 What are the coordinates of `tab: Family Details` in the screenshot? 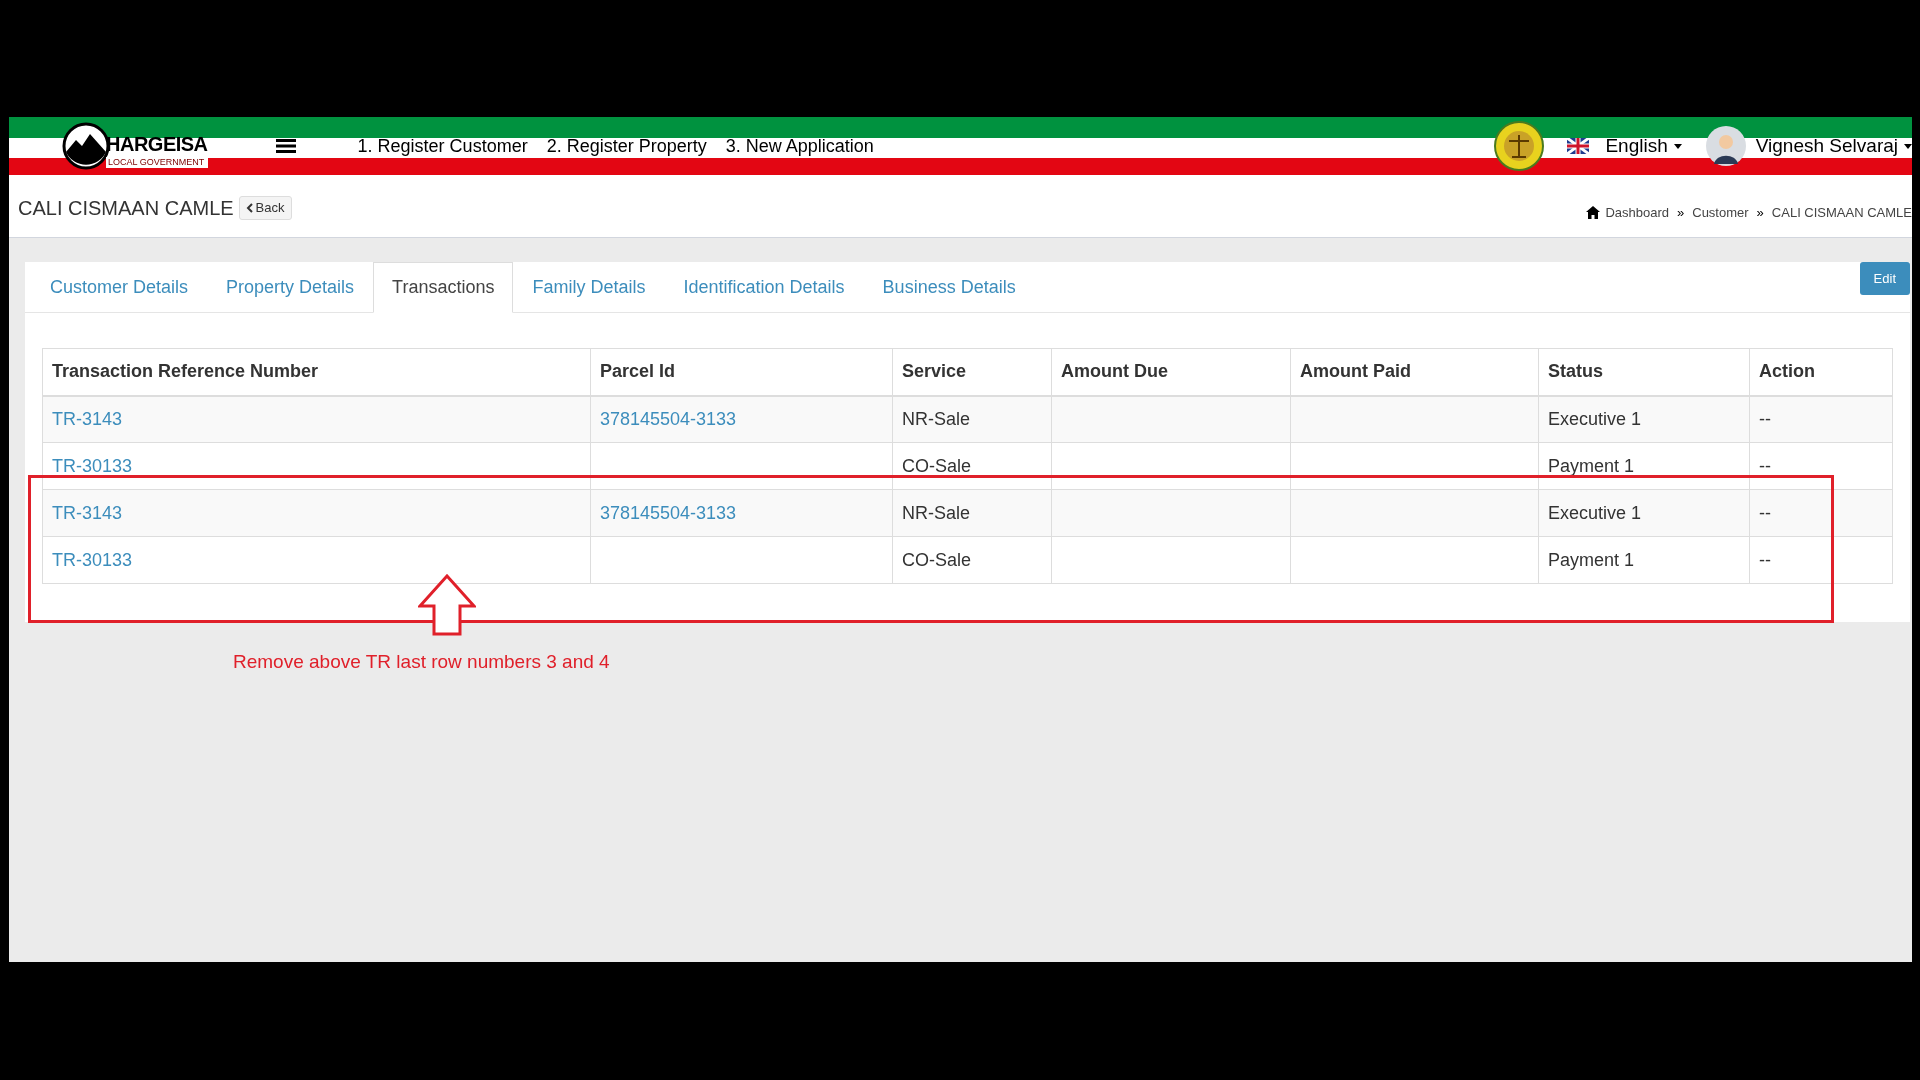 It's located at (589, 287).